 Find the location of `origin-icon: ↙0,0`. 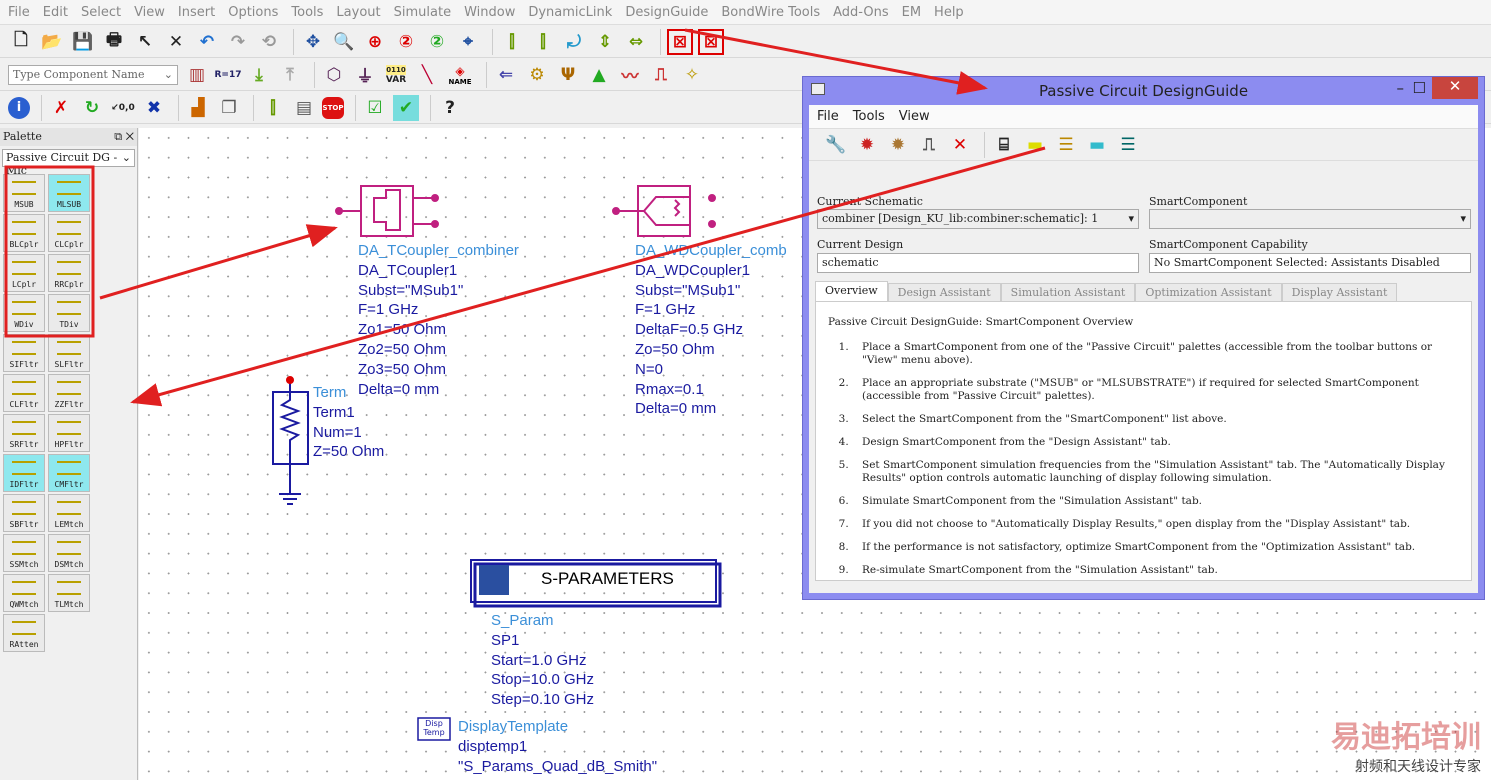

origin-icon: ↙0,0 is located at coordinates (123, 108).